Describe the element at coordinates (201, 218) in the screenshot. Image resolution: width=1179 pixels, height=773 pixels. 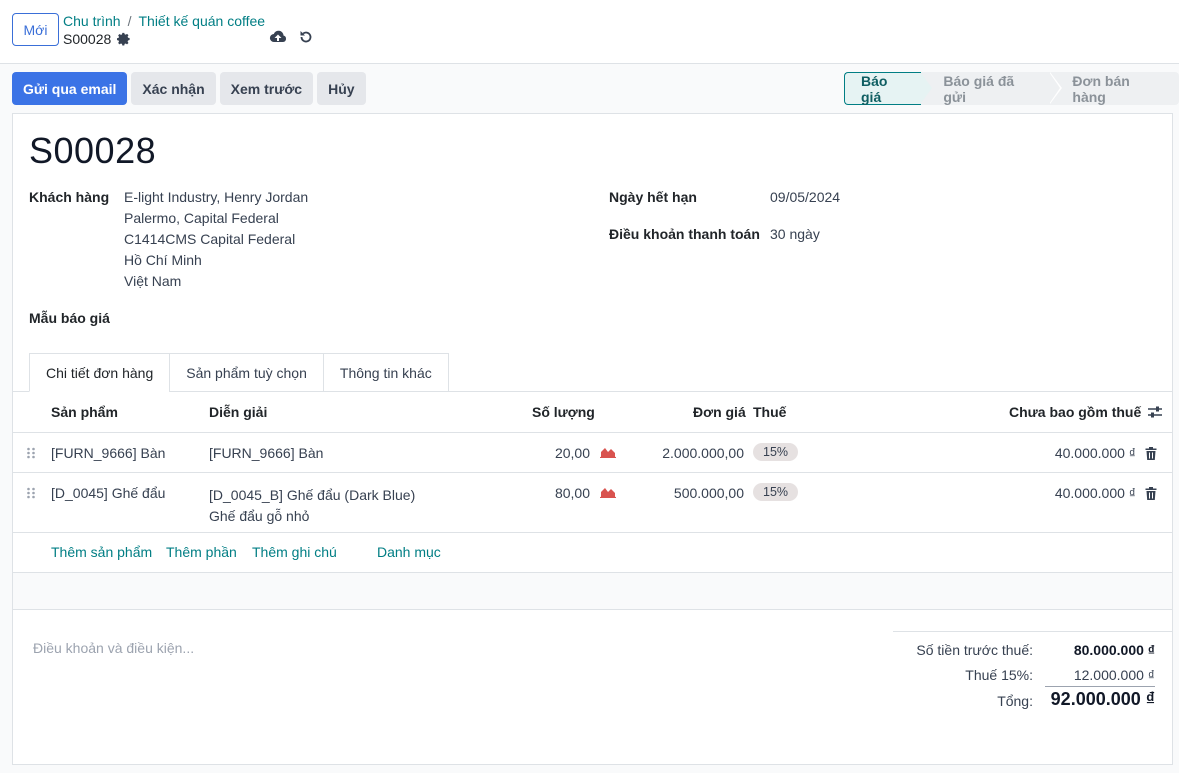
I see `customer-line: Palermo, Capital Federal` at that location.